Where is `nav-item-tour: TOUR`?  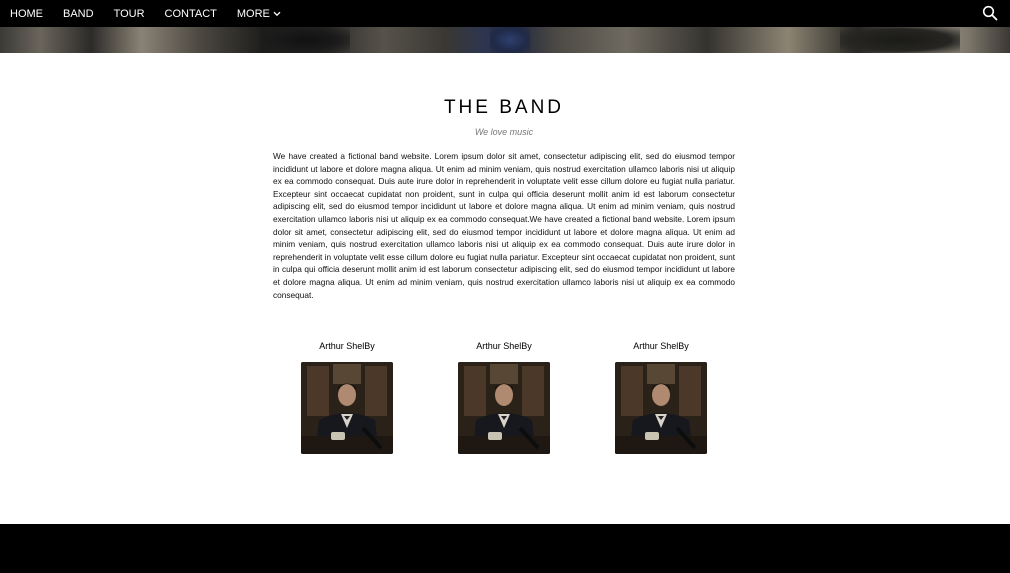 nav-item-tour: TOUR is located at coordinates (129, 13).